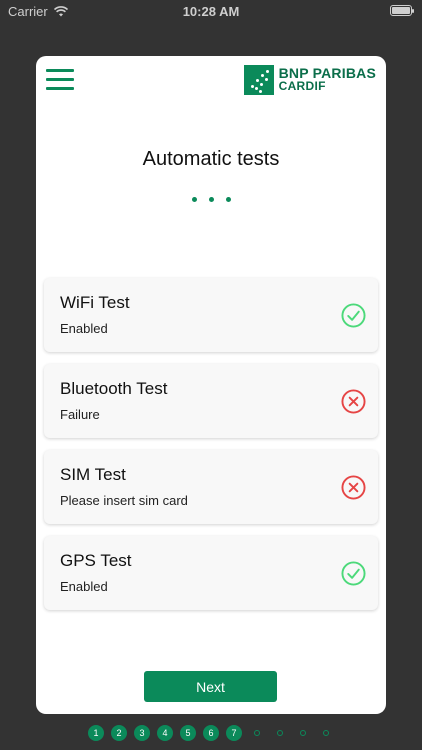  What do you see at coordinates (402, 10) in the screenshot?
I see `battery-icon` at bounding box center [402, 10].